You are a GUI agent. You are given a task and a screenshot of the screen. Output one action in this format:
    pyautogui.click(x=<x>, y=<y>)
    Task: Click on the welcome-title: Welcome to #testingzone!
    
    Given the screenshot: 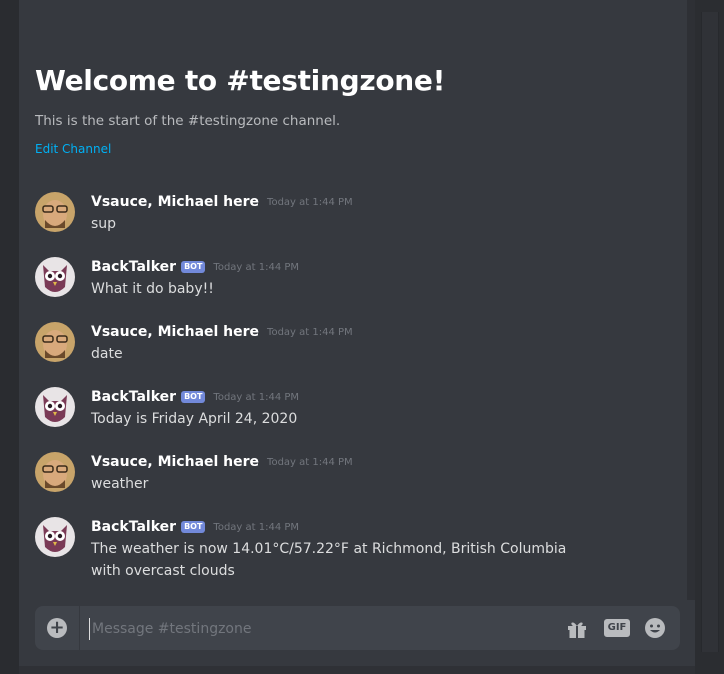 What is the action you would take?
    pyautogui.click(x=240, y=80)
    